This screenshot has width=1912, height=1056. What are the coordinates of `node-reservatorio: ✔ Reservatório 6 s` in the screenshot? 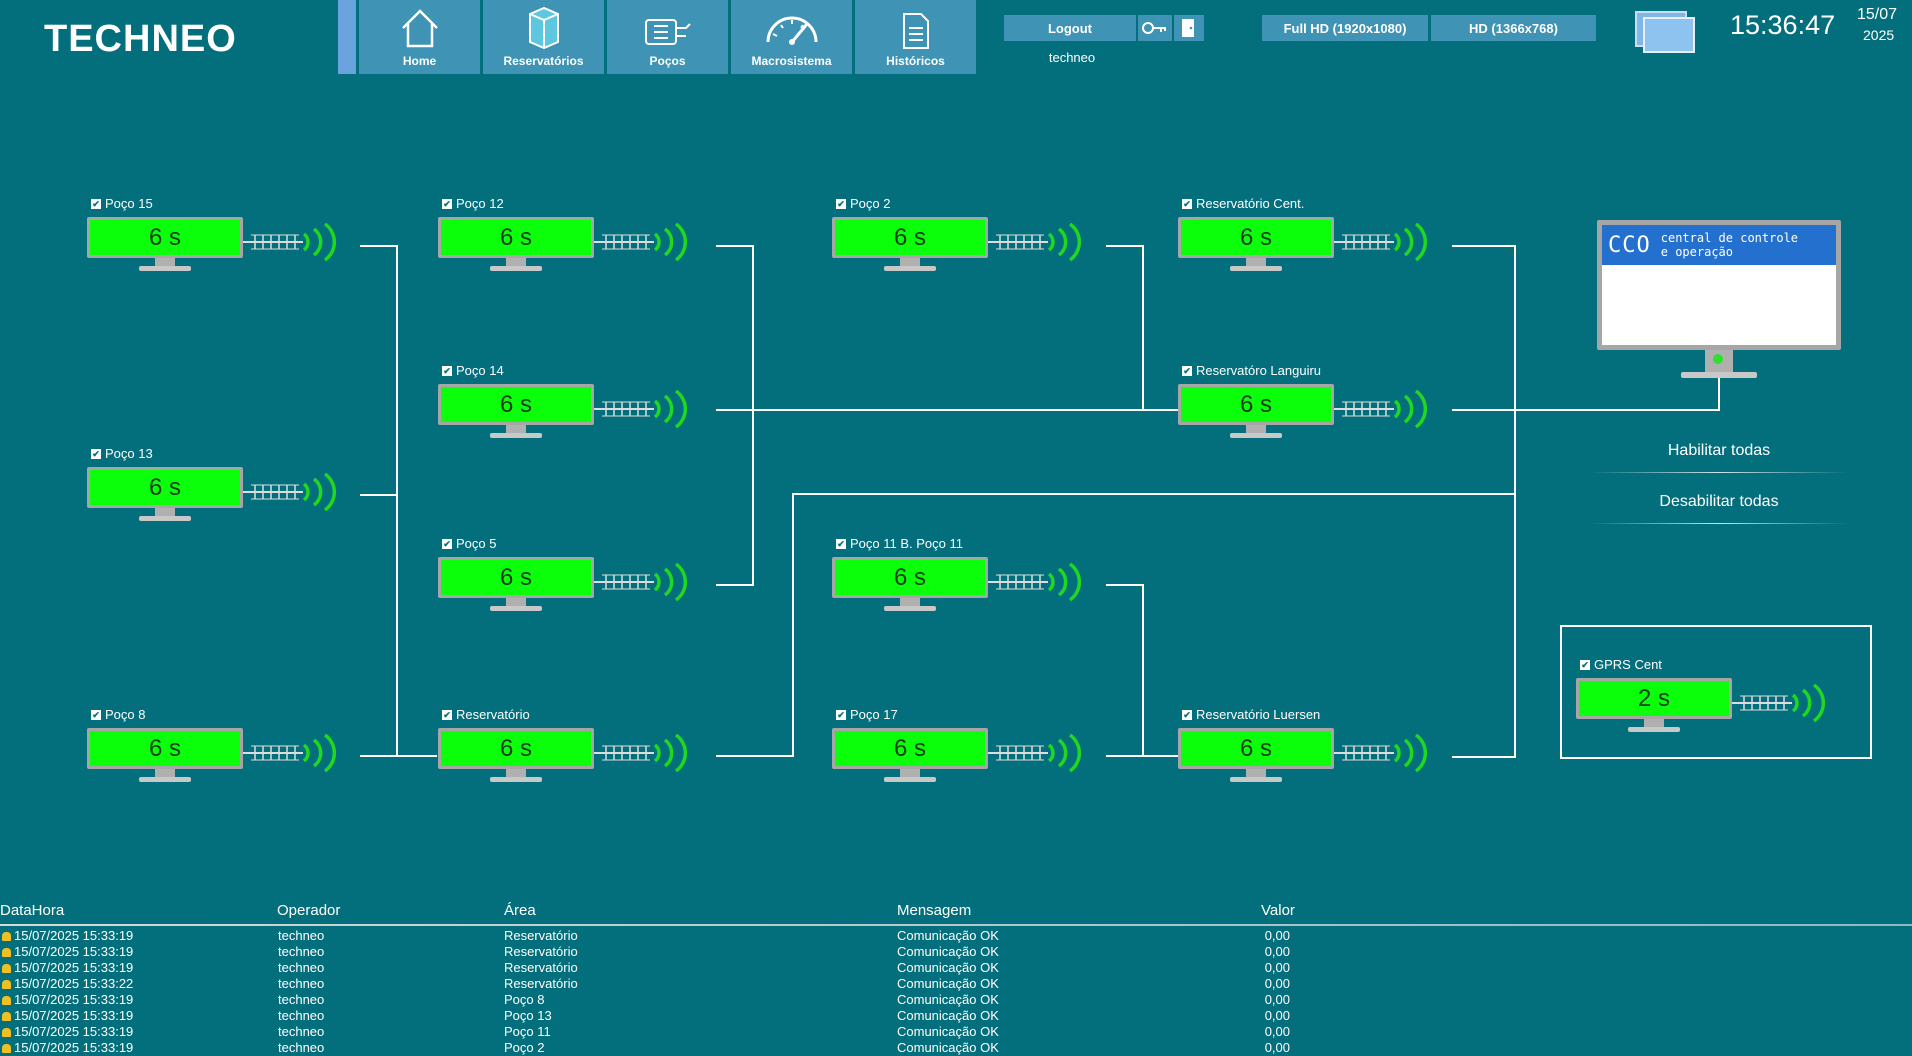 It's located at (573, 754).